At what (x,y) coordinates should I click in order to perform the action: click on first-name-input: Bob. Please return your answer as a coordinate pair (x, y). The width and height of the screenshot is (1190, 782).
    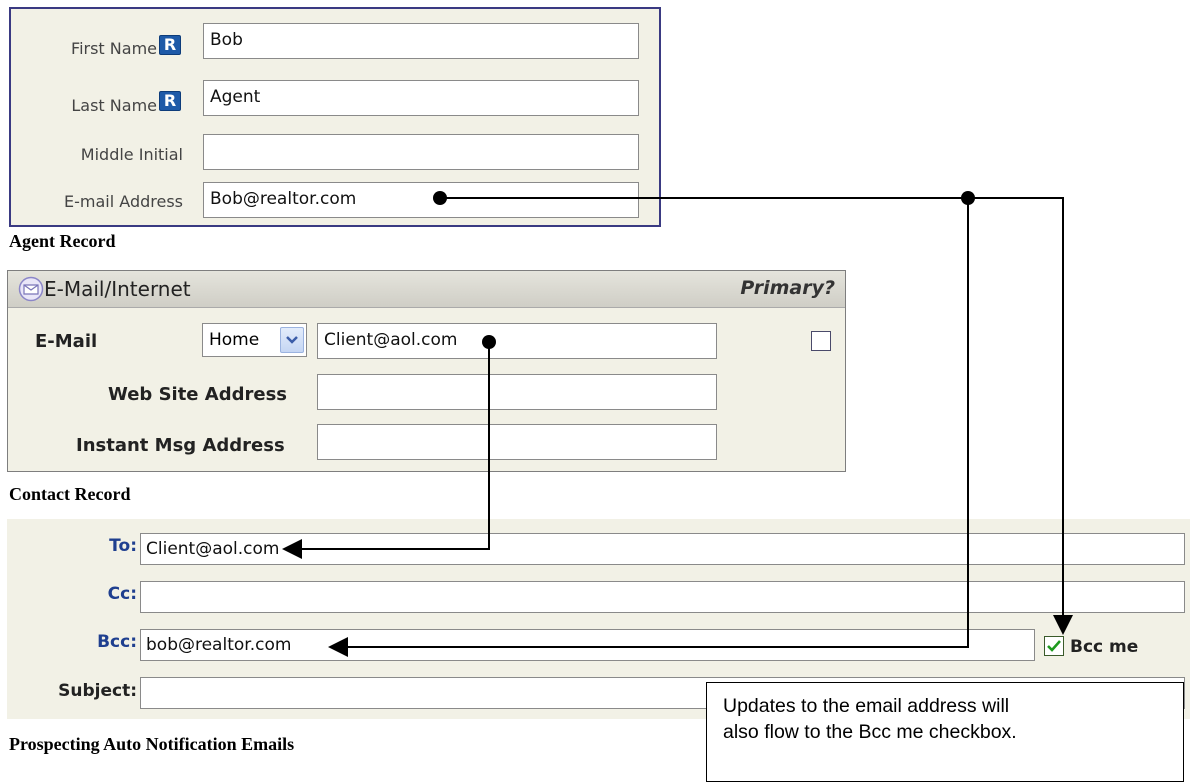
    Looking at the image, I should click on (421, 41).